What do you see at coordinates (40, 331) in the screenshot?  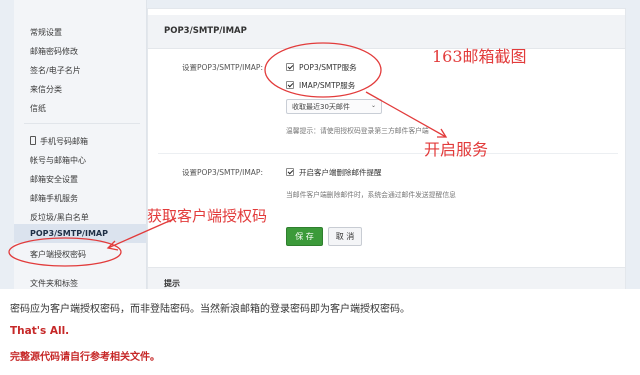 I see `caption-thats-all: That's All.` at bounding box center [40, 331].